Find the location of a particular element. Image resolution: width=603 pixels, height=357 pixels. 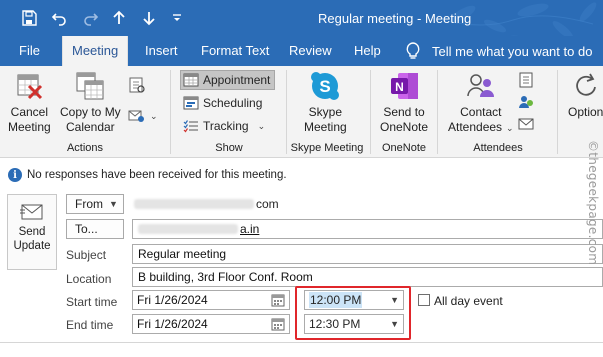

send-icon is located at coordinates (31, 212).